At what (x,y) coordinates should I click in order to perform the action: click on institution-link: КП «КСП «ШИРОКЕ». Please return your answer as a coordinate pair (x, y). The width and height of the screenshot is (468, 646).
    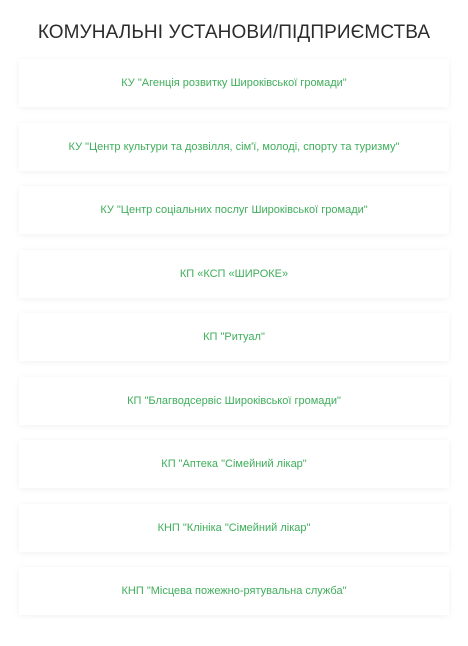
    Looking at the image, I should click on (234, 273).